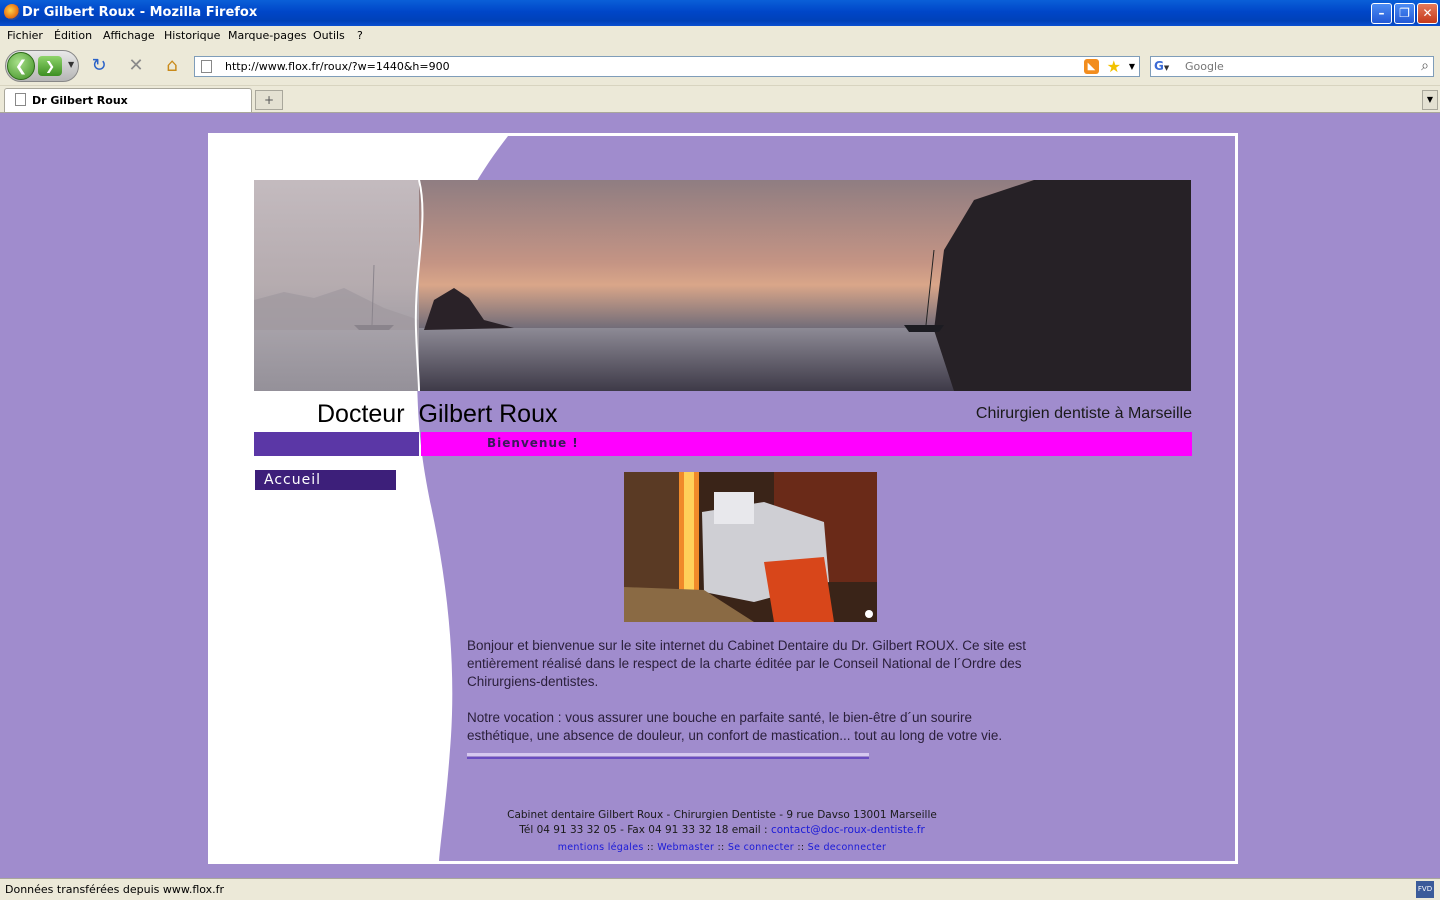  What do you see at coordinates (73, 35) in the screenshot?
I see `menu-edition: Édition` at bounding box center [73, 35].